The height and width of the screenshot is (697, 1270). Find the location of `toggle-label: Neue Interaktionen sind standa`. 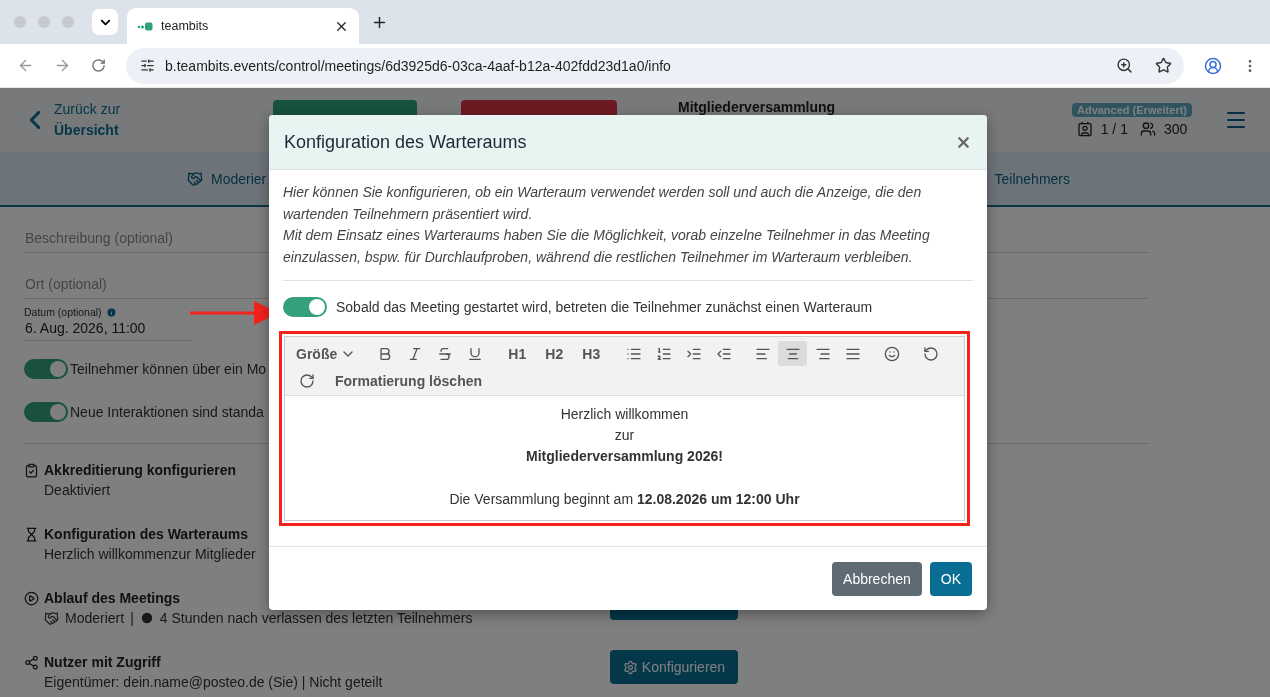

toggle-label: Neue Interaktionen sind standa is located at coordinates (167, 411).